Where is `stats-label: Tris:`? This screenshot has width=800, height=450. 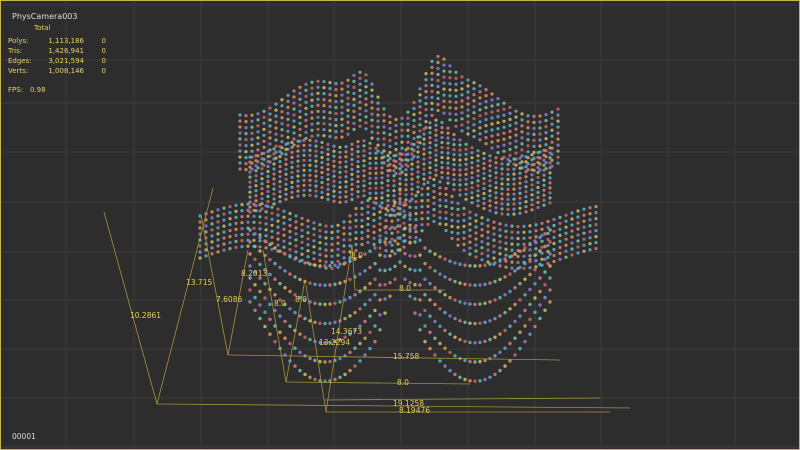 stats-label: Tris: is located at coordinates (15, 51).